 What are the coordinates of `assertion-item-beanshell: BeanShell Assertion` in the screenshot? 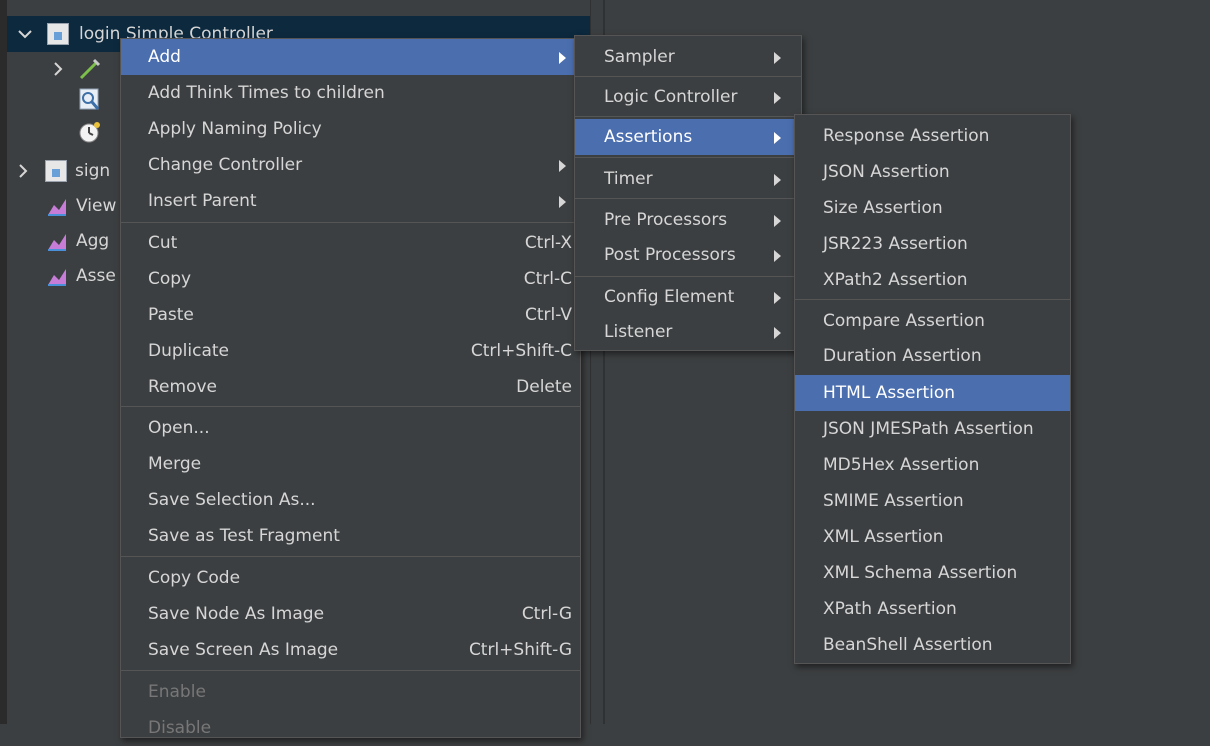 It's located at (932, 645).